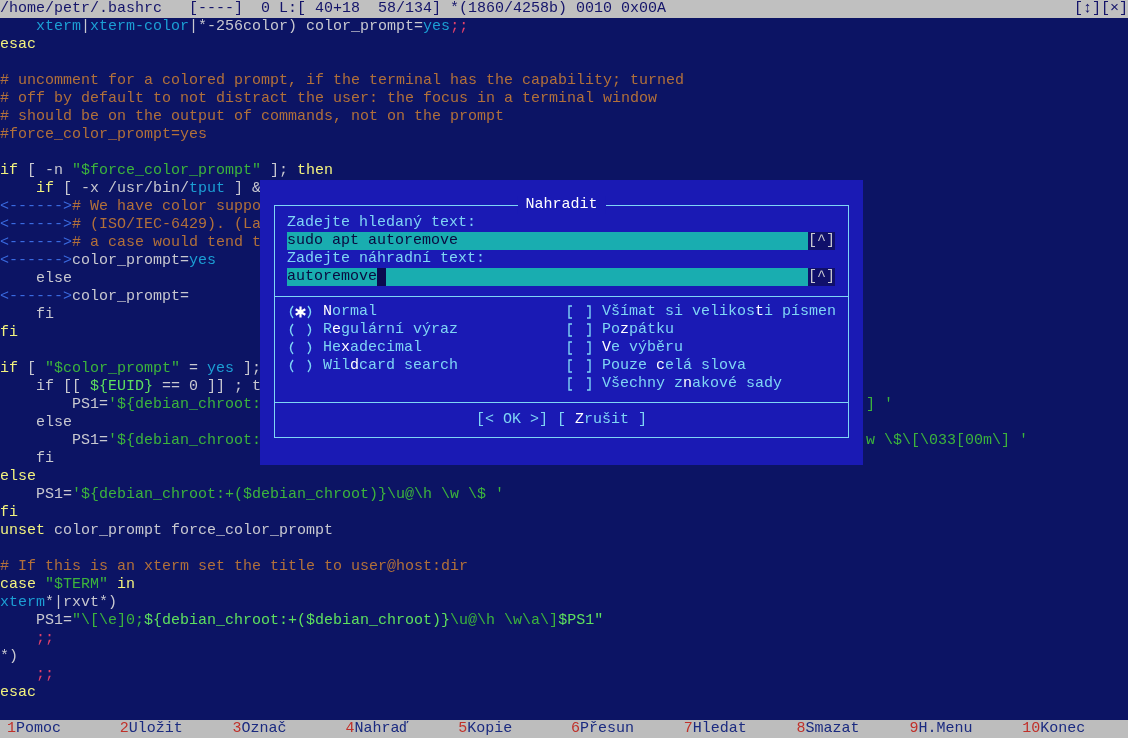 The width and height of the screenshot is (1128, 738). I want to click on function-key: 1Pomoc, so click(56, 729).